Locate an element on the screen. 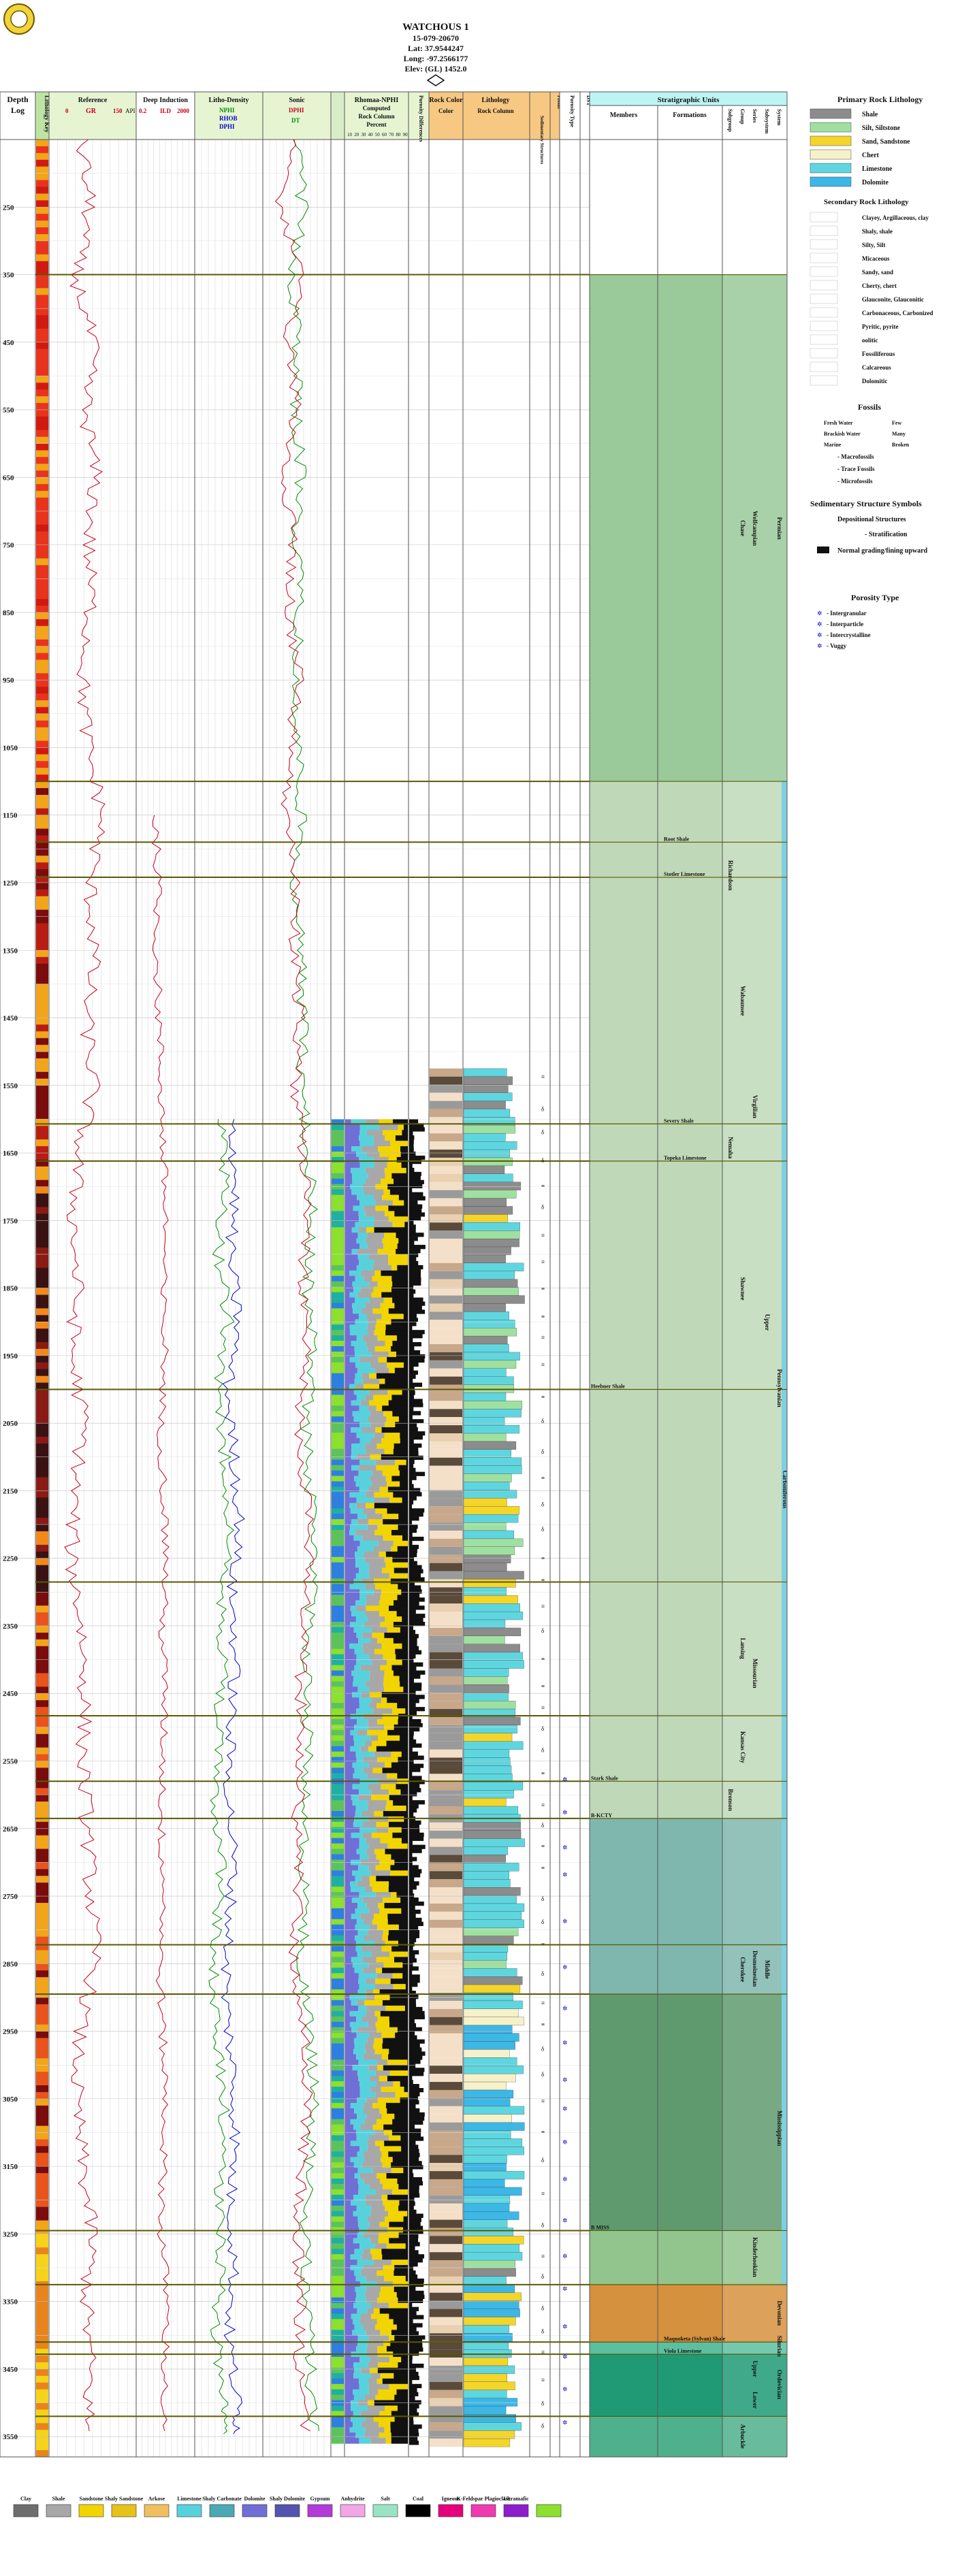 Image resolution: width=977 pixels, height=2576 pixels. fossil-icon: δ is located at coordinates (542, 2425).